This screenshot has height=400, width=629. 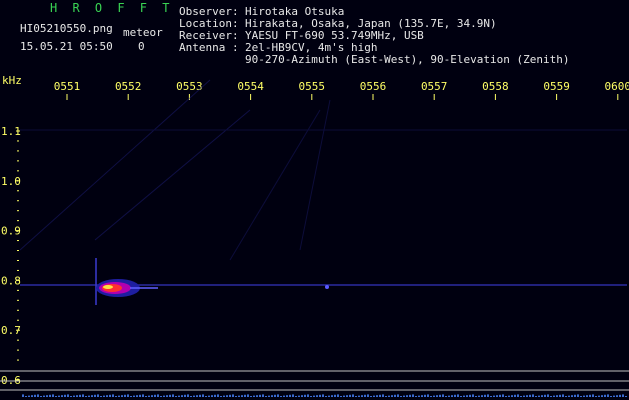 I want to click on bottom-noise-strip, so click(x=324, y=395).